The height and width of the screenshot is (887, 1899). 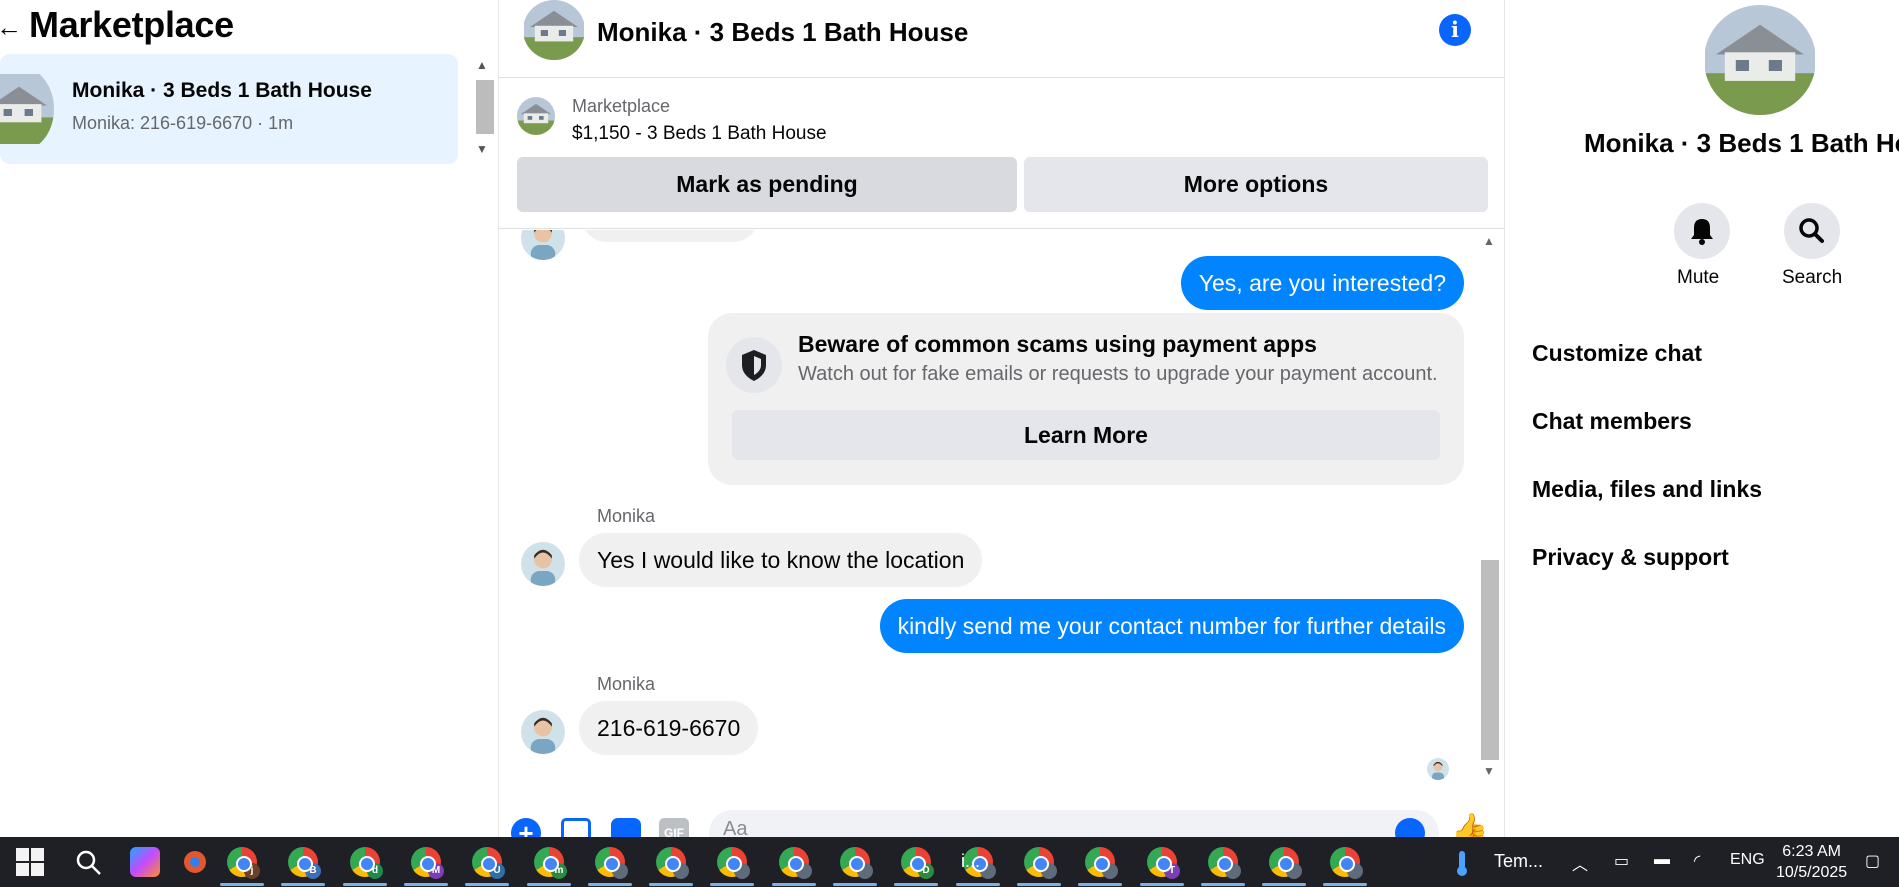 I want to click on conversation-list-scrollbar: ▲ ▼, so click(x=483, y=110).